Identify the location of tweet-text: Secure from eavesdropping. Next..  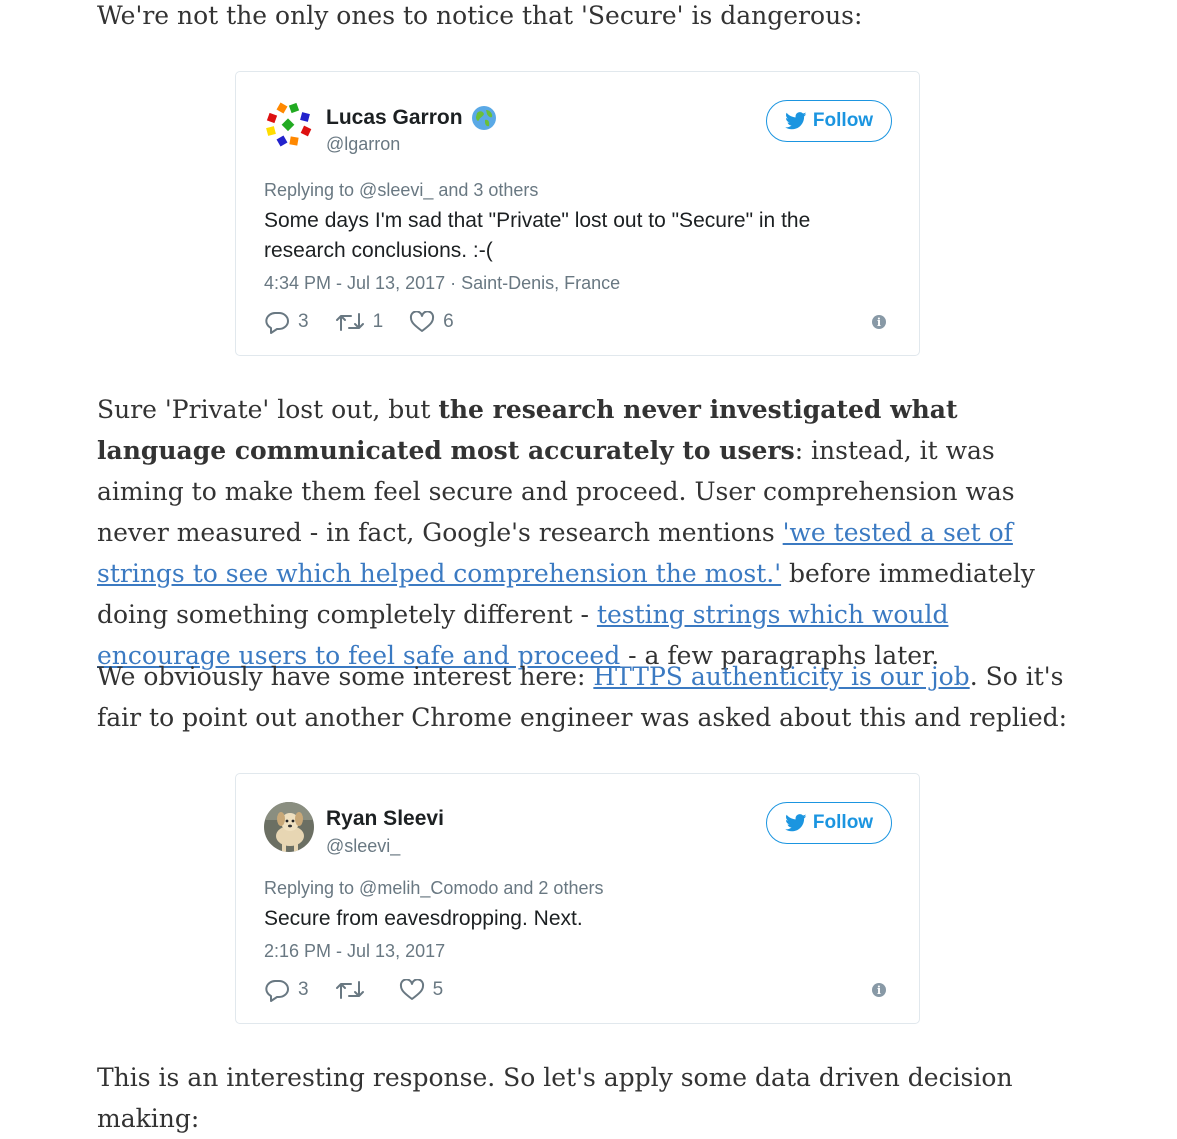
(423, 918).